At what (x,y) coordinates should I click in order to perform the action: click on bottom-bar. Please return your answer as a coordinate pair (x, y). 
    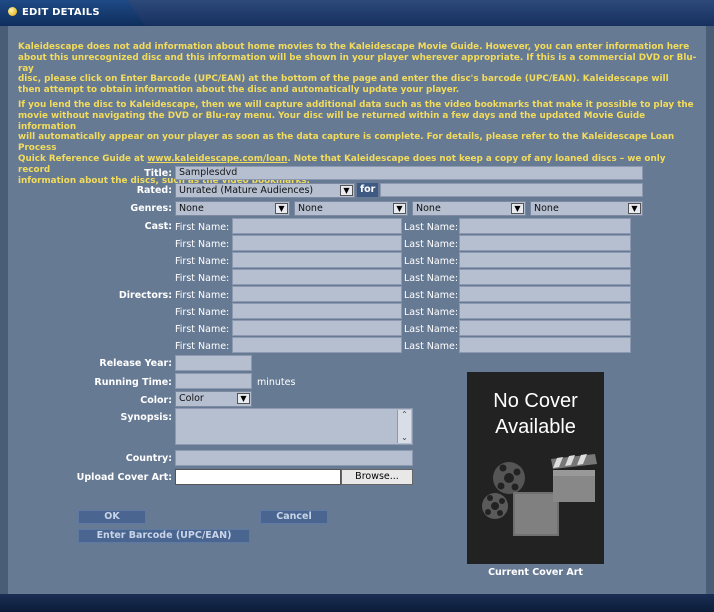
    Looking at the image, I should click on (357, 603).